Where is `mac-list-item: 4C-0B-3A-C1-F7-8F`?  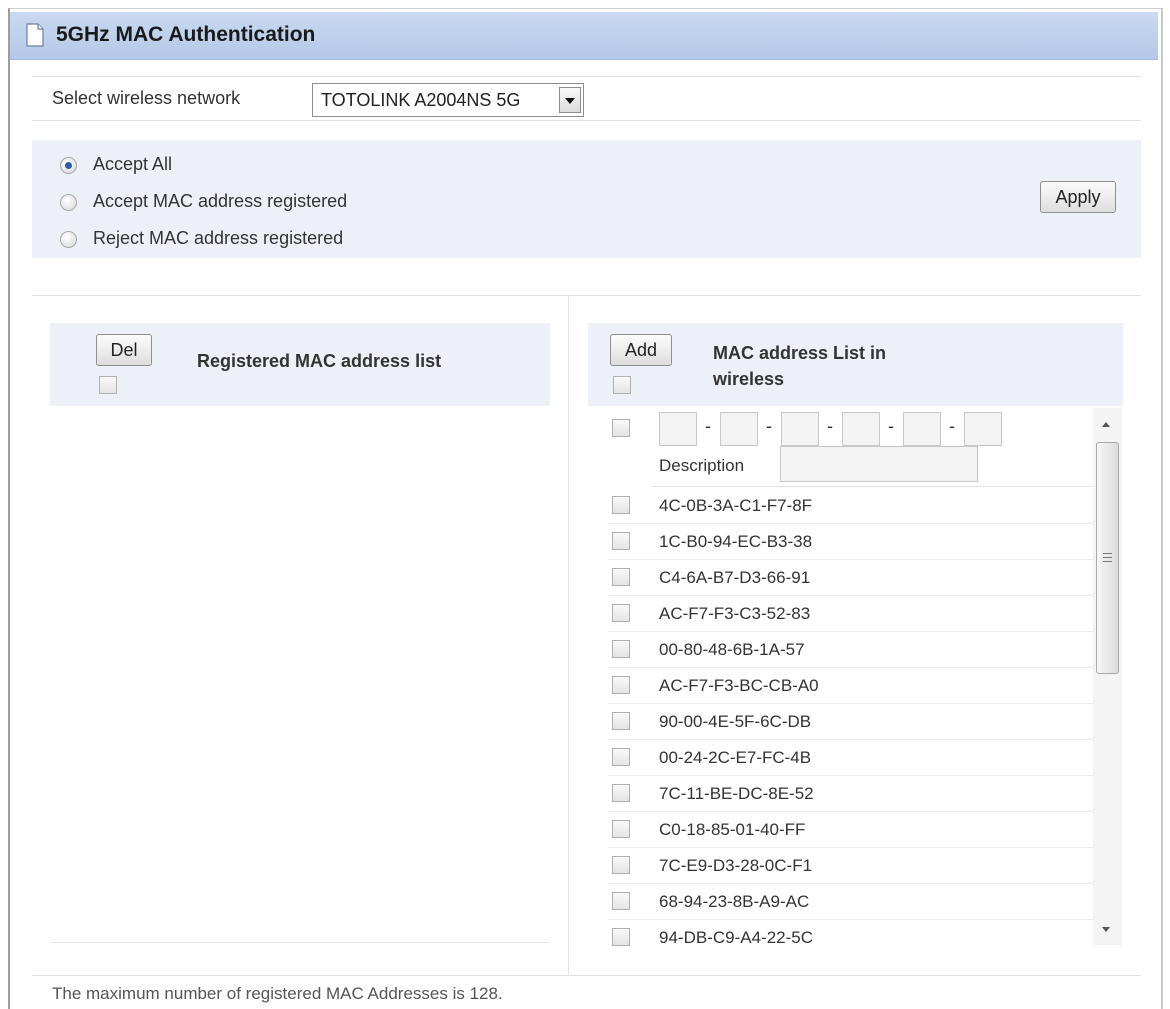
mac-list-item: 4C-0B-3A-C1-F7-8F is located at coordinates (860, 506).